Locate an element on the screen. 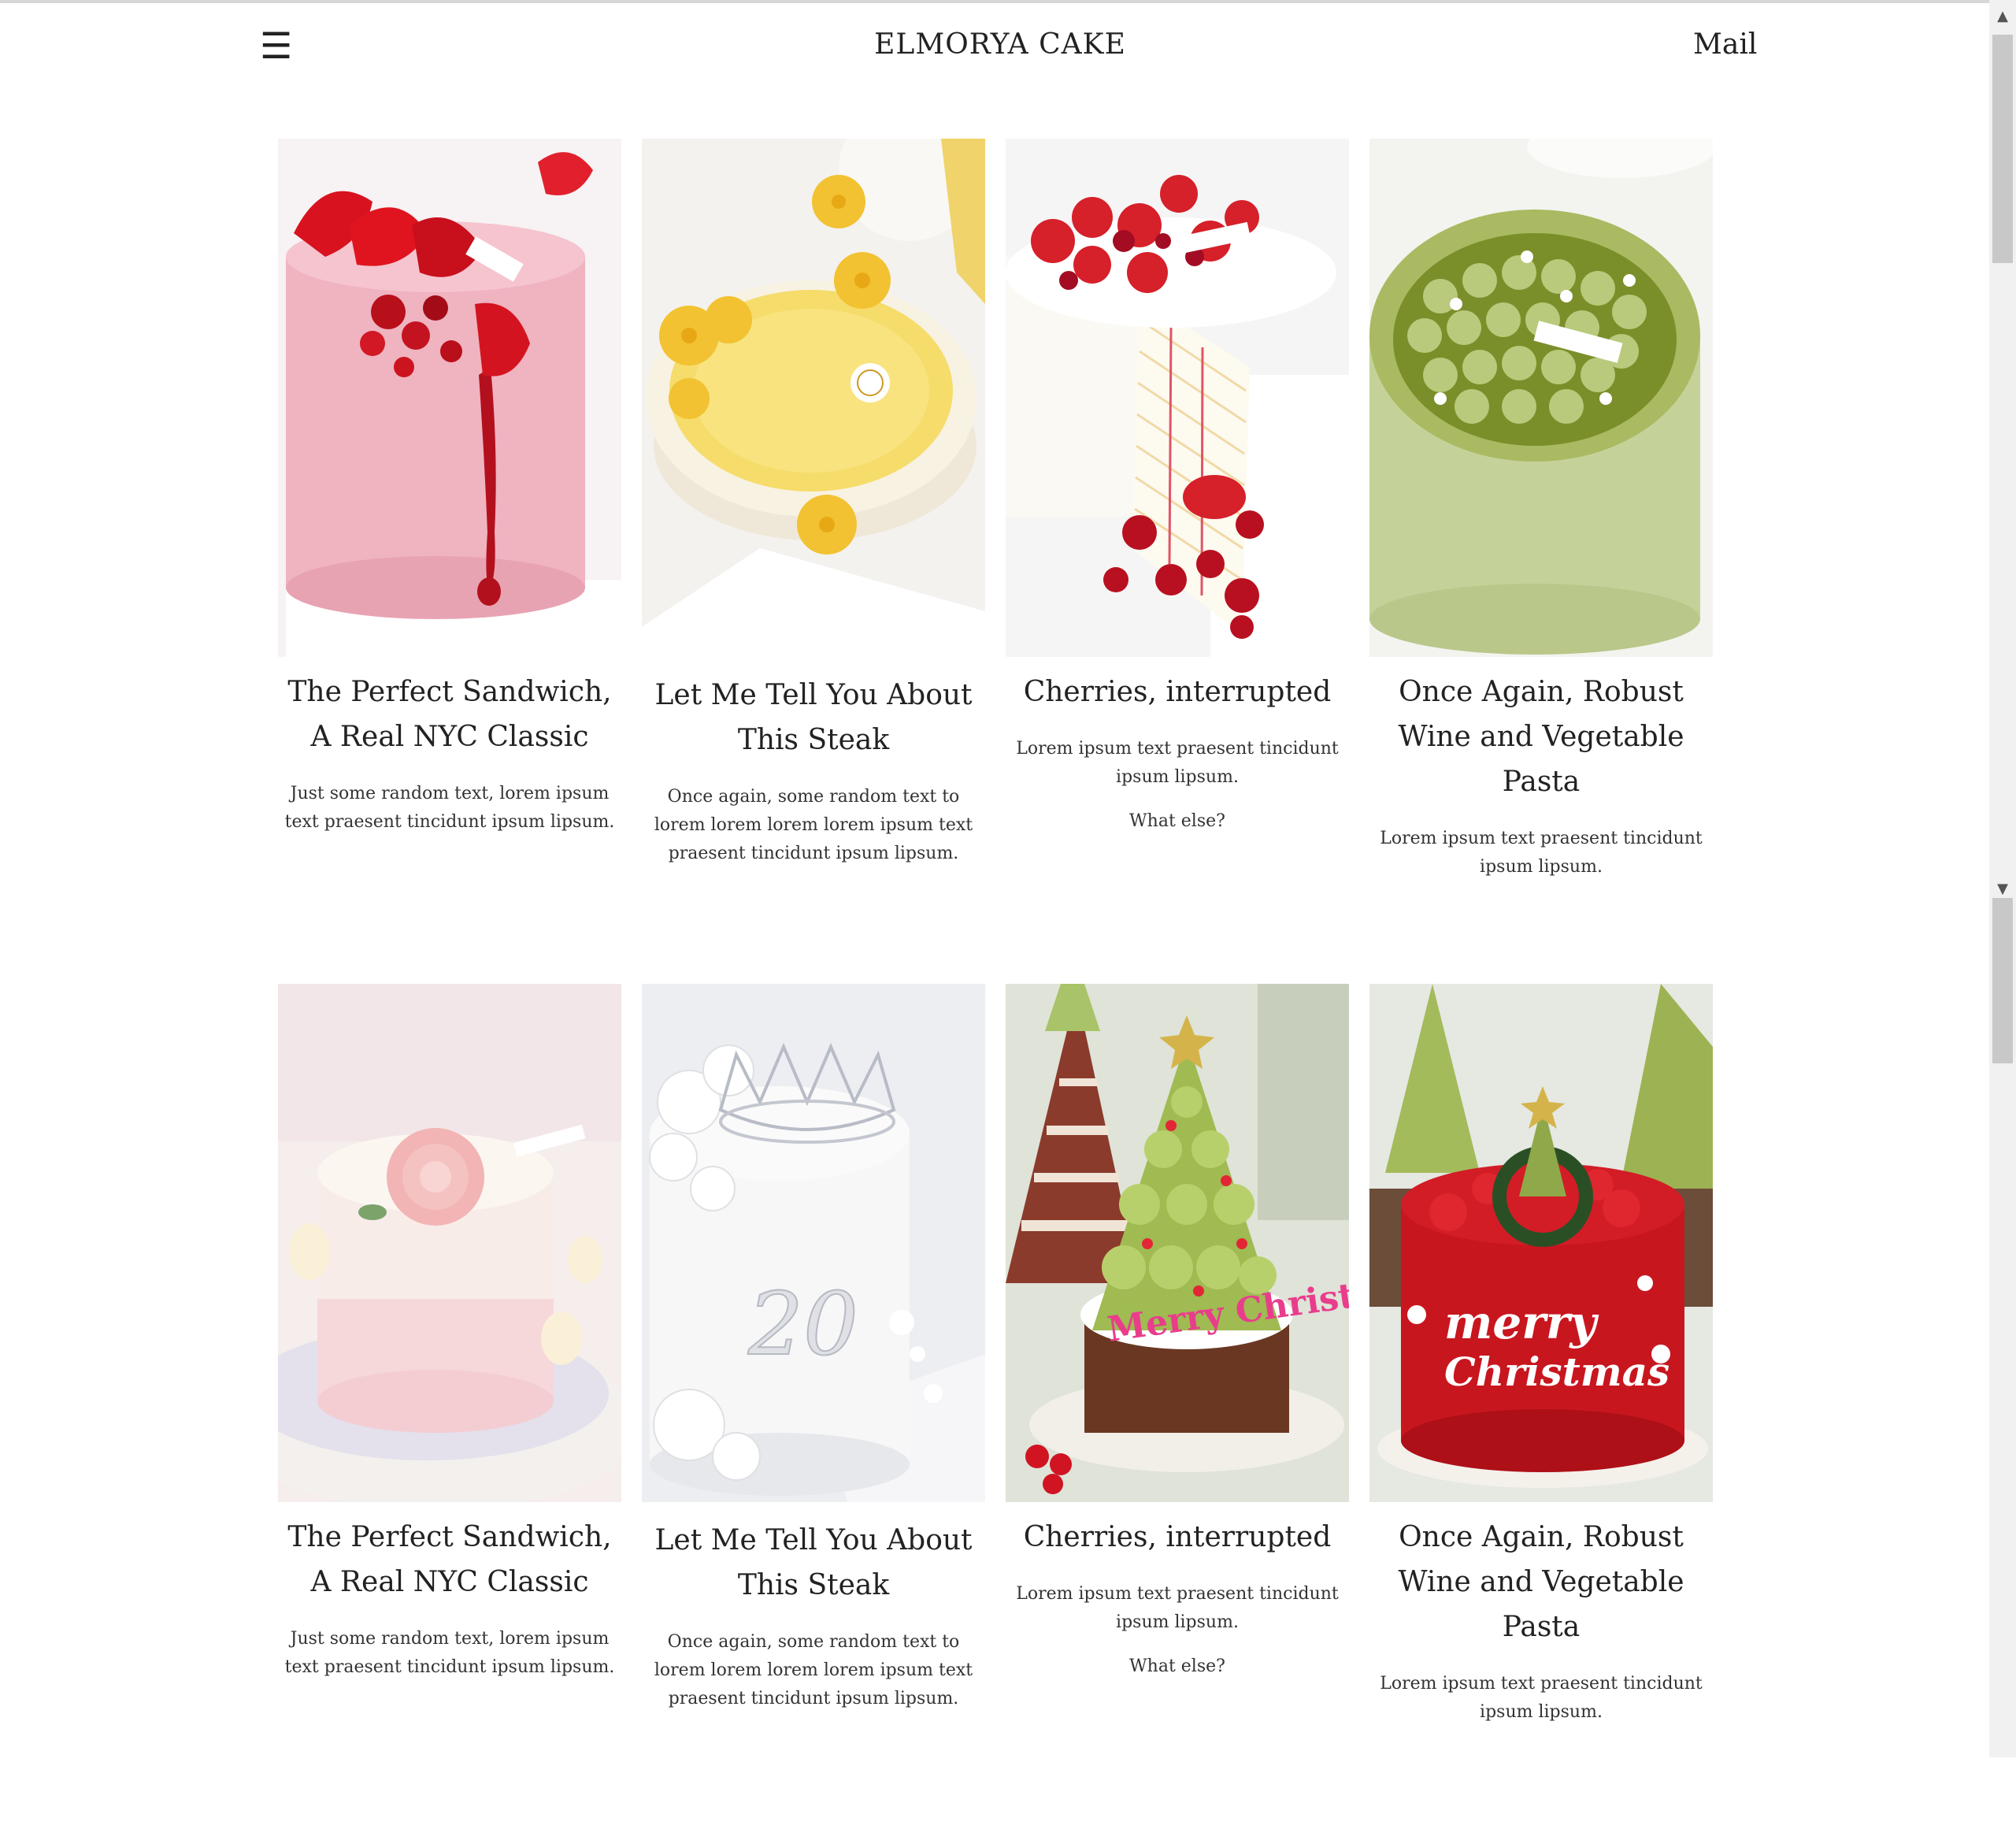  cake-image-pink-flower is located at coordinates (449, 1243).